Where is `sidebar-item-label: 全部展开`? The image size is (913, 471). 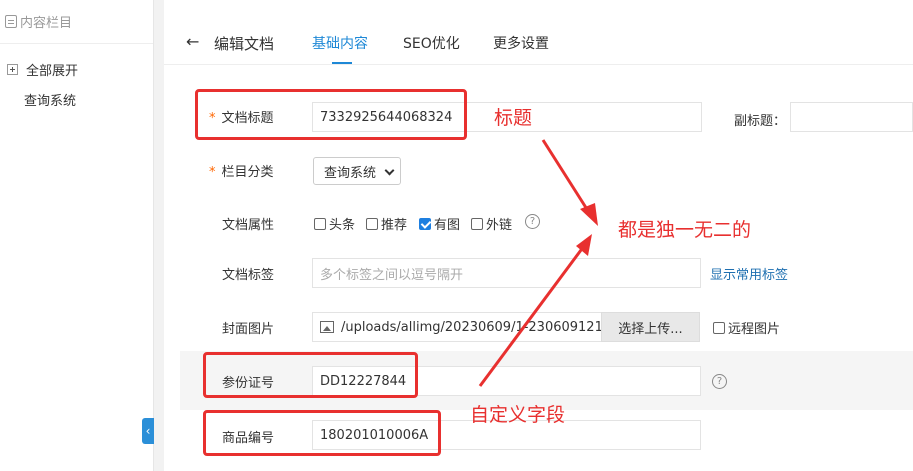 sidebar-item-label: 全部展开 is located at coordinates (52, 71).